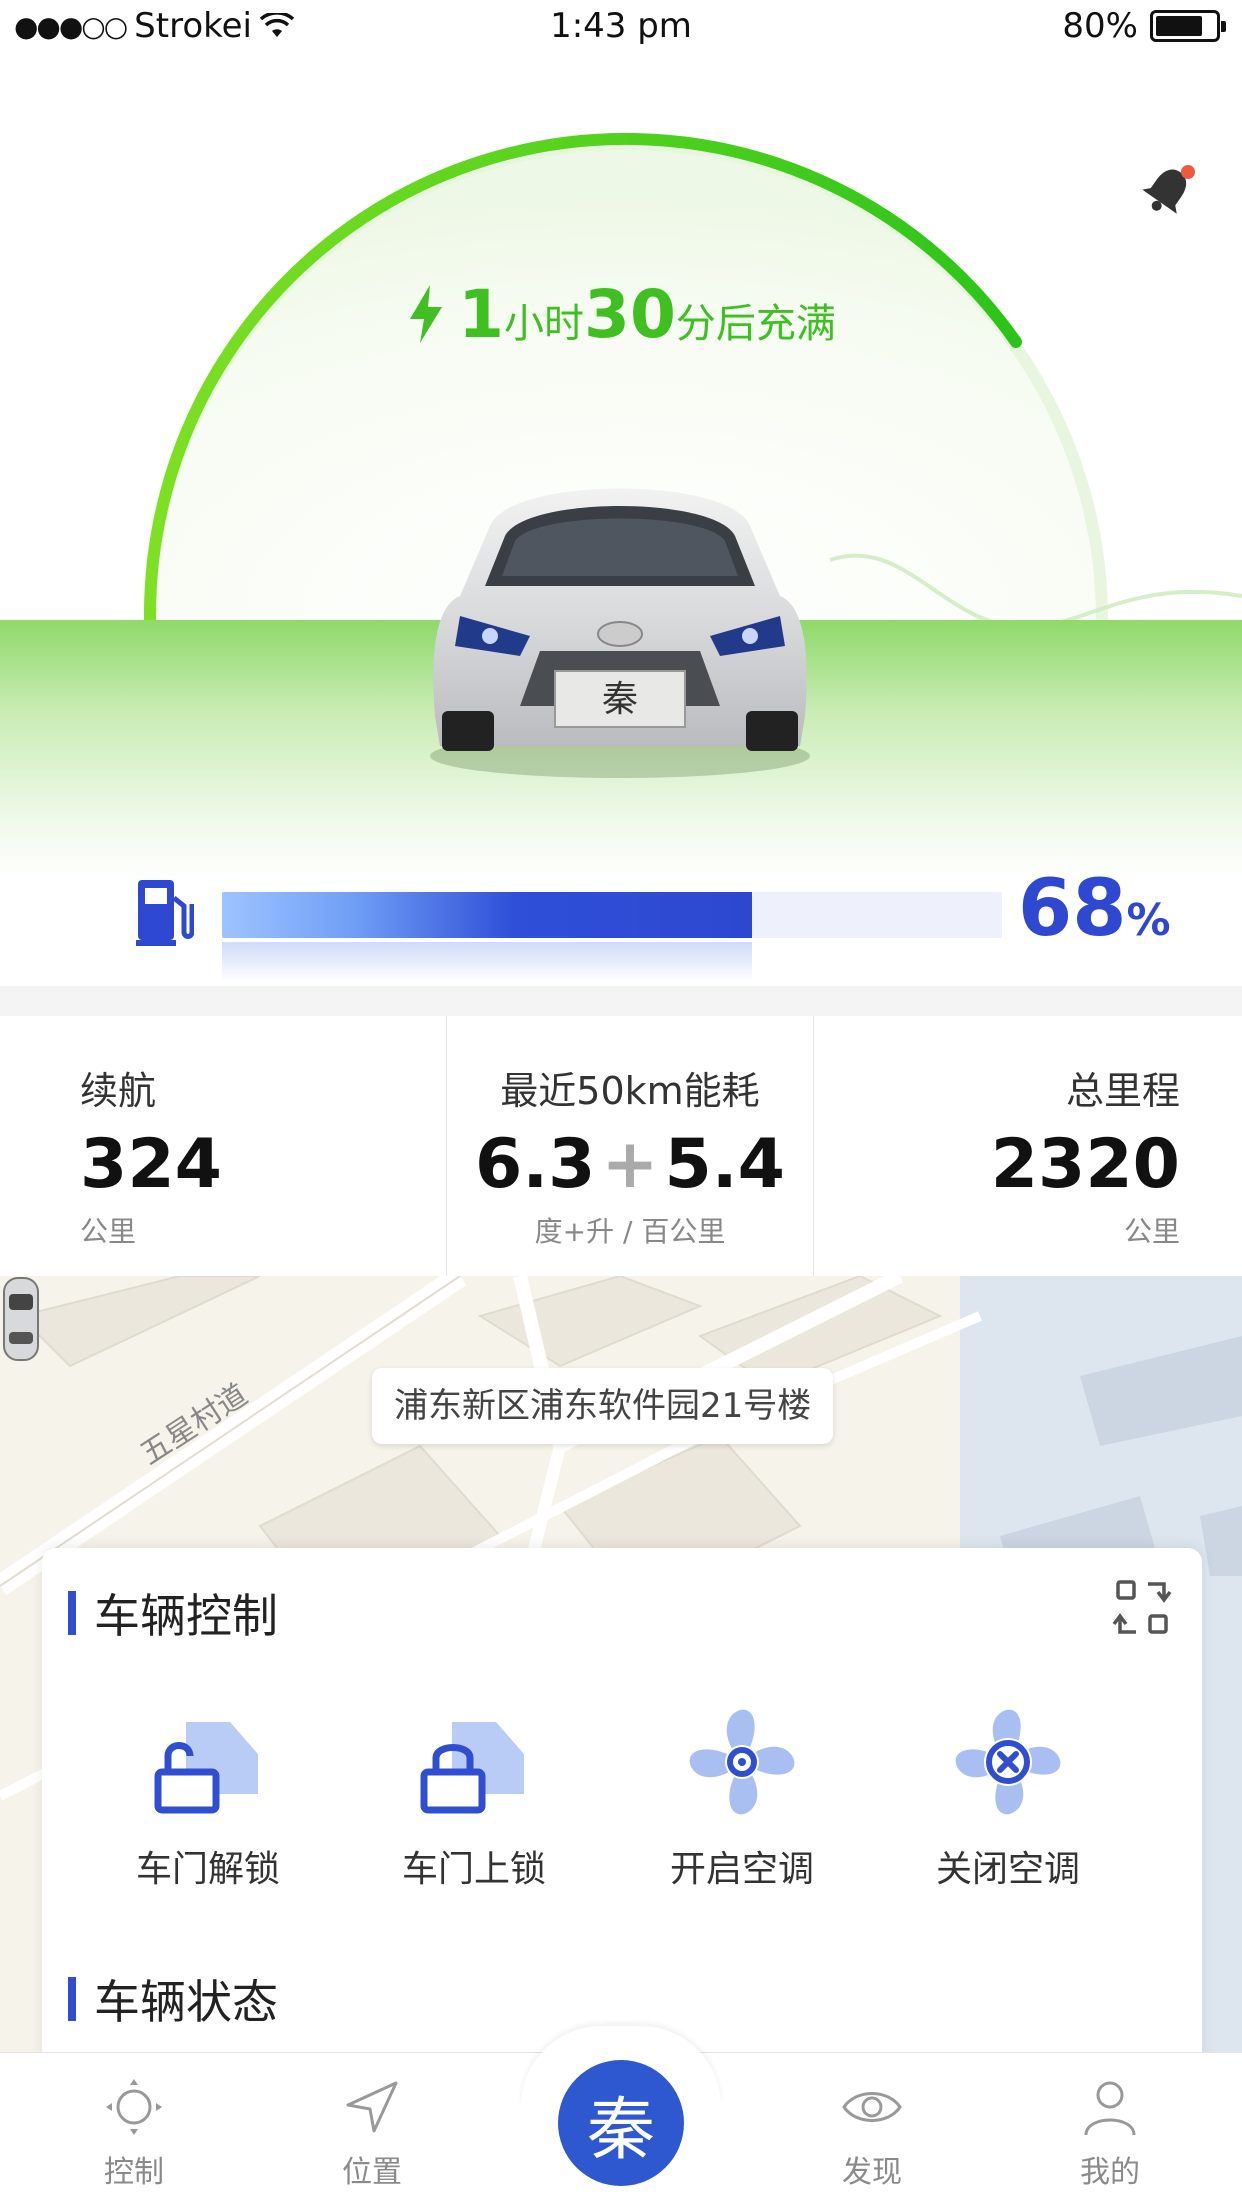  Describe the element at coordinates (1072, 909) in the screenshot. I see `fuel-percent-value: 68` at that location.